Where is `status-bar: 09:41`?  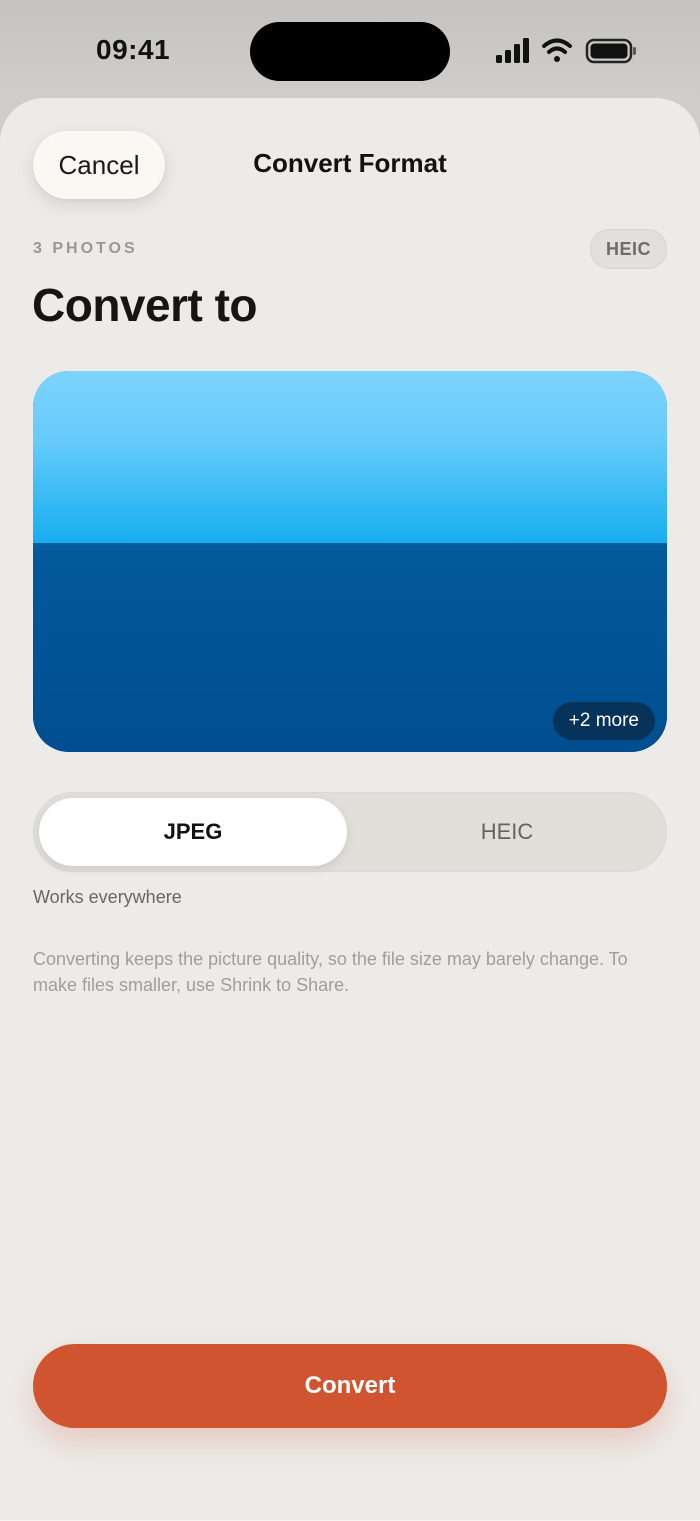
status-bar: 09:41 is located at coordinates (350, 50).